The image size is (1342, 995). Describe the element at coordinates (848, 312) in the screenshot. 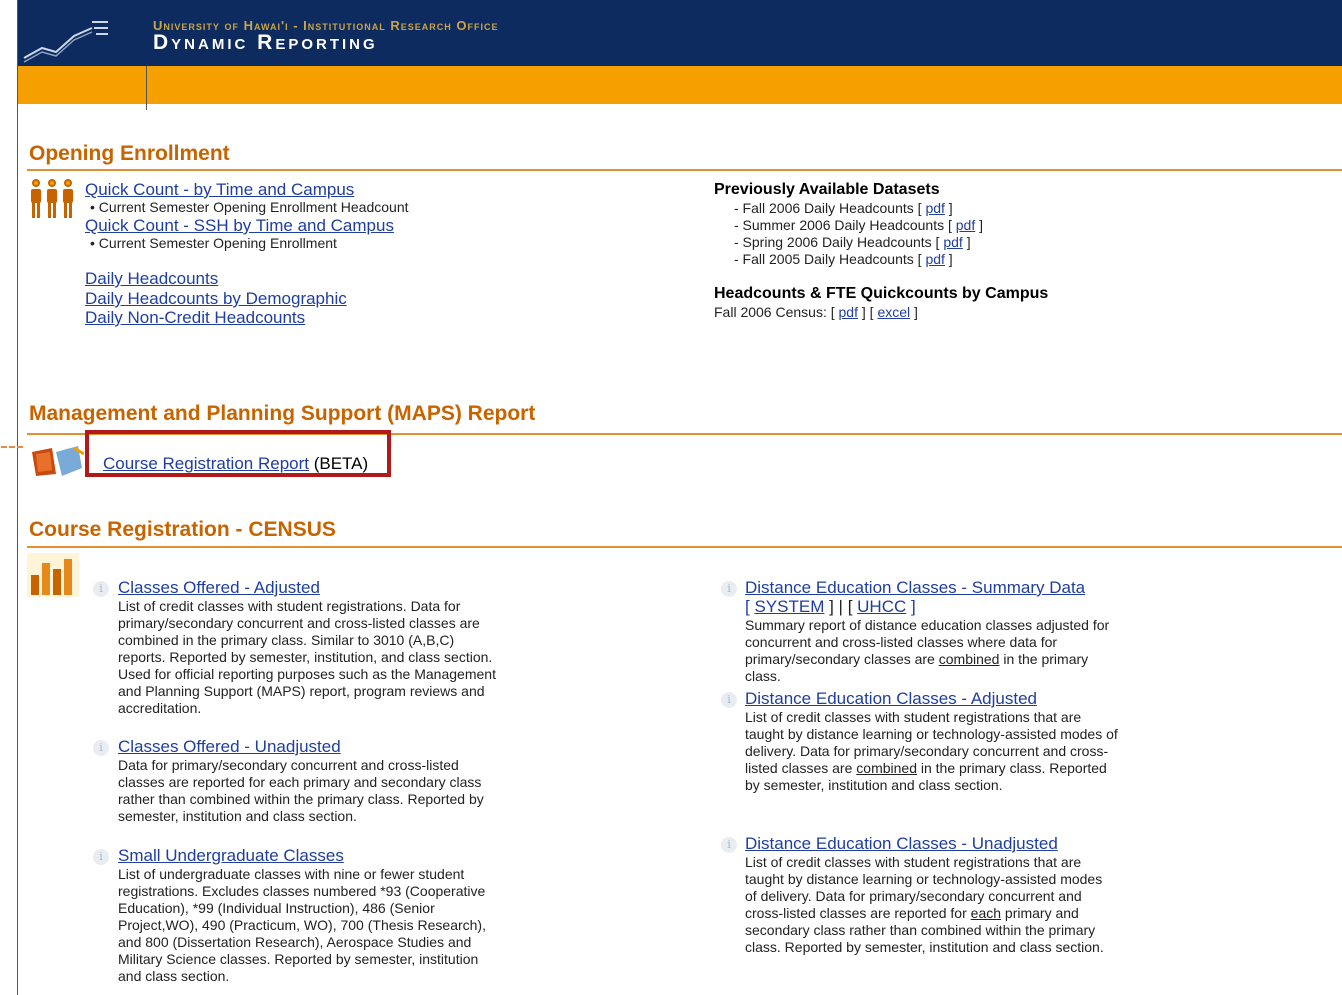

I see `census-pdf-link: pdf` at that location.